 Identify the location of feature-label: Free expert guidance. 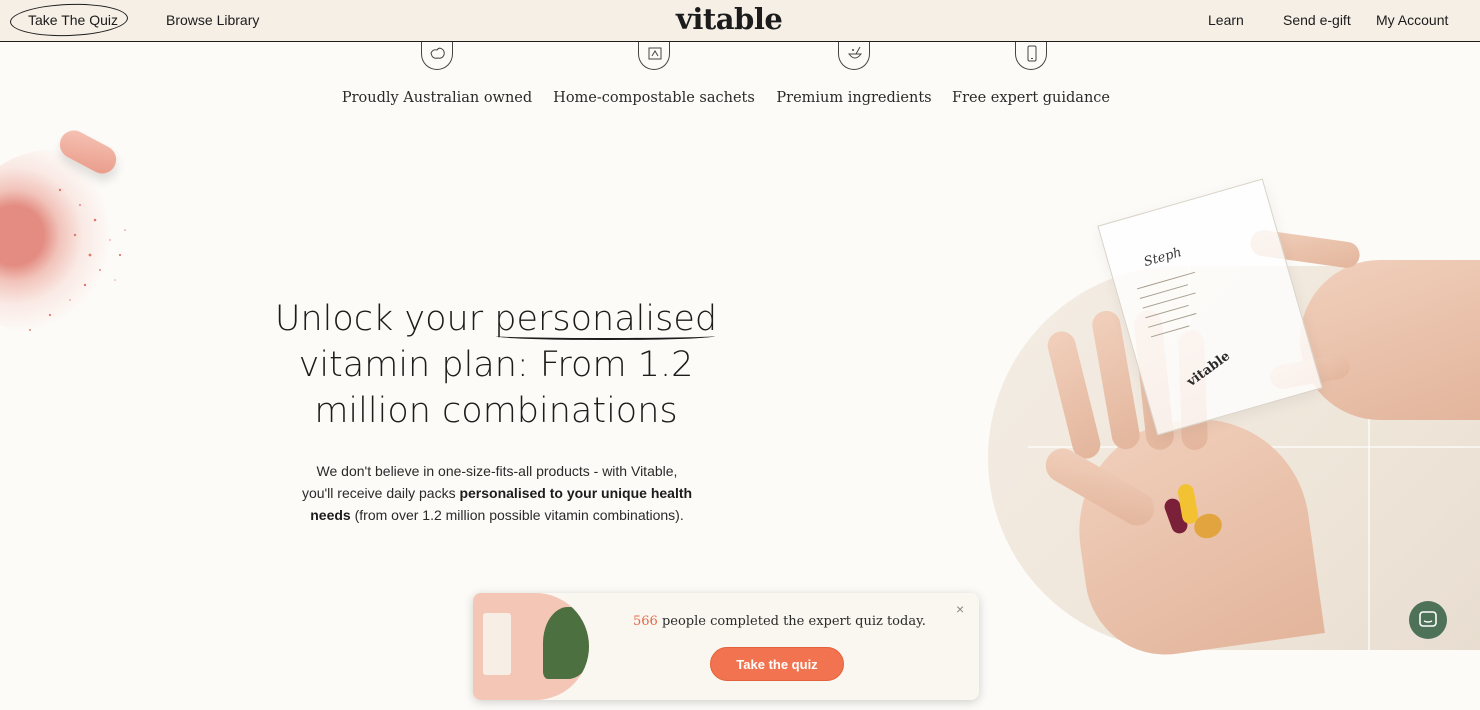
(1031, 98).